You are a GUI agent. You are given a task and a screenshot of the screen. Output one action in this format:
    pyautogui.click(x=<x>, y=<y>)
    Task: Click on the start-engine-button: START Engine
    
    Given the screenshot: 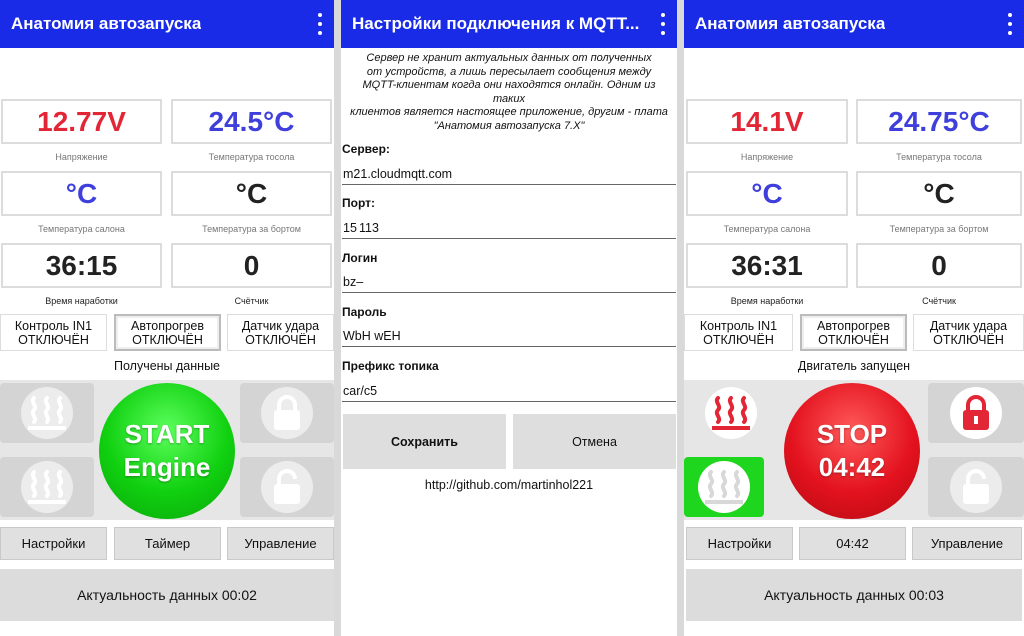 What is the action you would take?
    pyautogui.click(x=167, y=451)
    